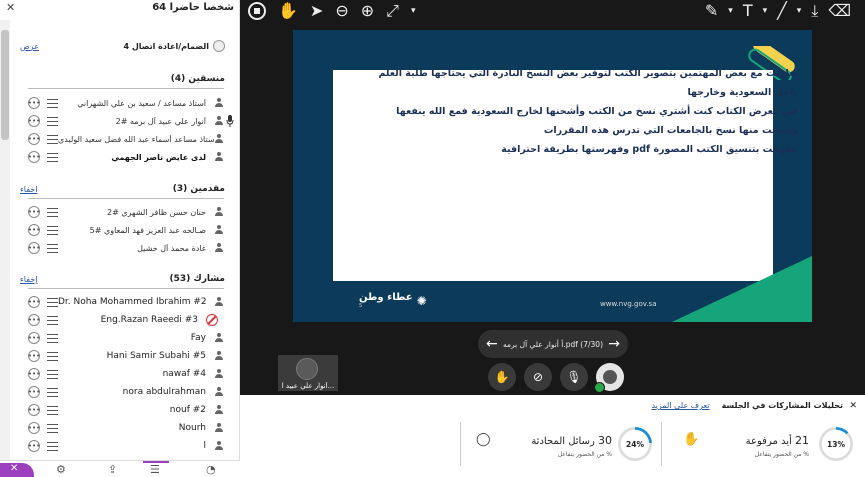 The width and height of the screenshot is (865, 477). What do you see at coordinates (28, 279) in the screenshot?
I see `participants-hide-link: إخفاء` at bounding box center [28, 279].